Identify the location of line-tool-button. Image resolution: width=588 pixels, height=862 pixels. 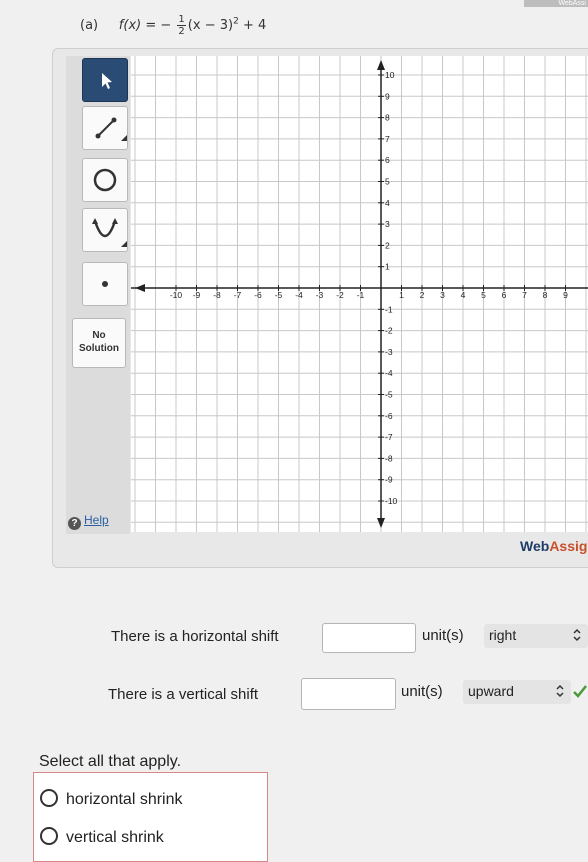
(105, 128).